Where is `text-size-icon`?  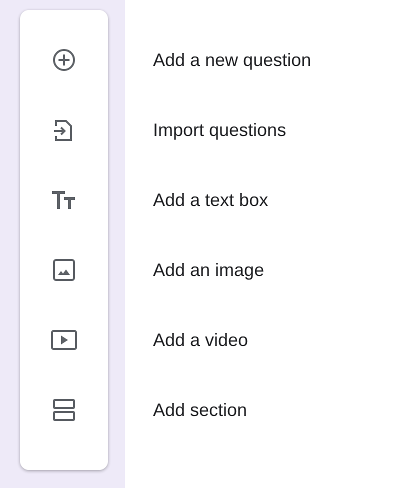 text-size-icon is located at coordinates (64, 200).